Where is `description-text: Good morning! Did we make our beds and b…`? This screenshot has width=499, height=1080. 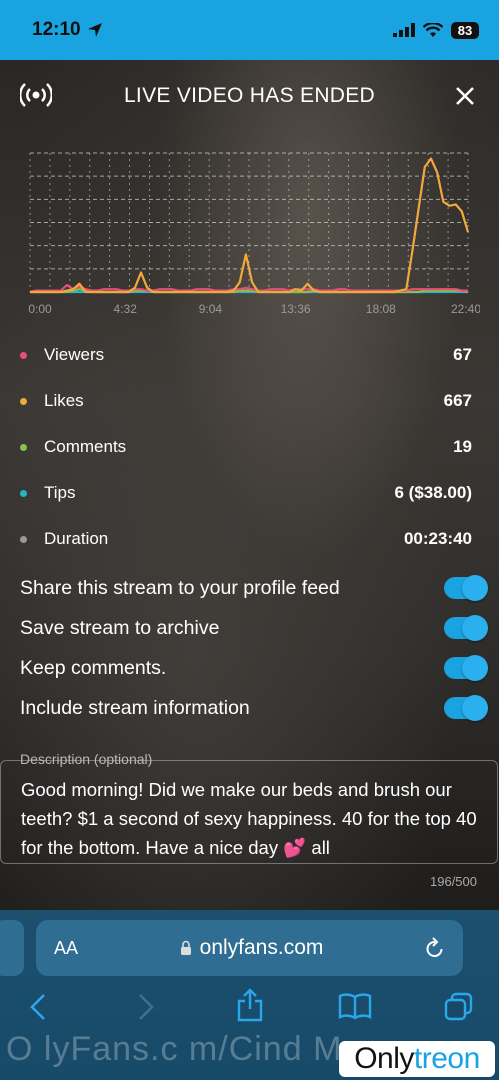
description-text: Good morning! Did we make our beds and b… is located at coordinates (249, 811).